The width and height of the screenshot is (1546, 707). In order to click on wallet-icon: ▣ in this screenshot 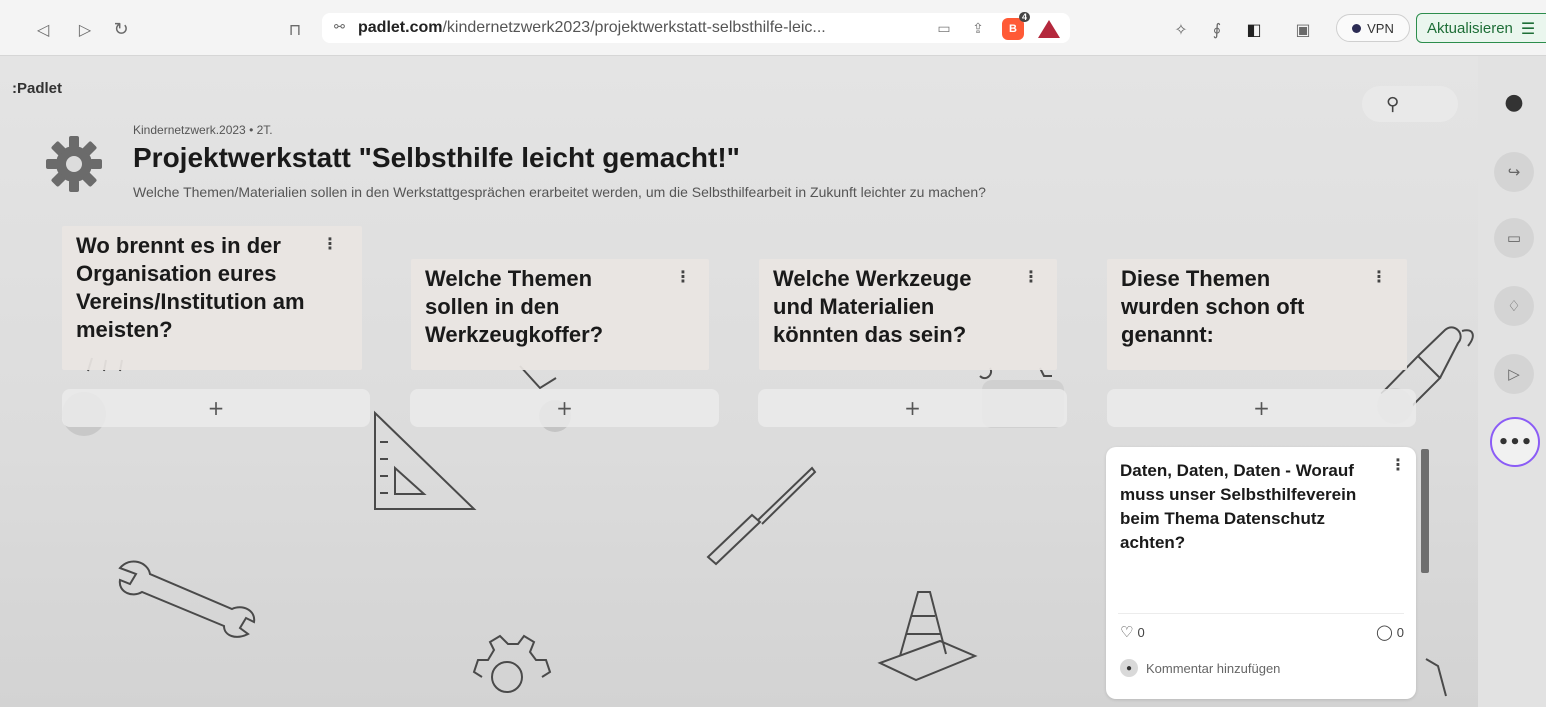, I will do `click(1303, 29)`.